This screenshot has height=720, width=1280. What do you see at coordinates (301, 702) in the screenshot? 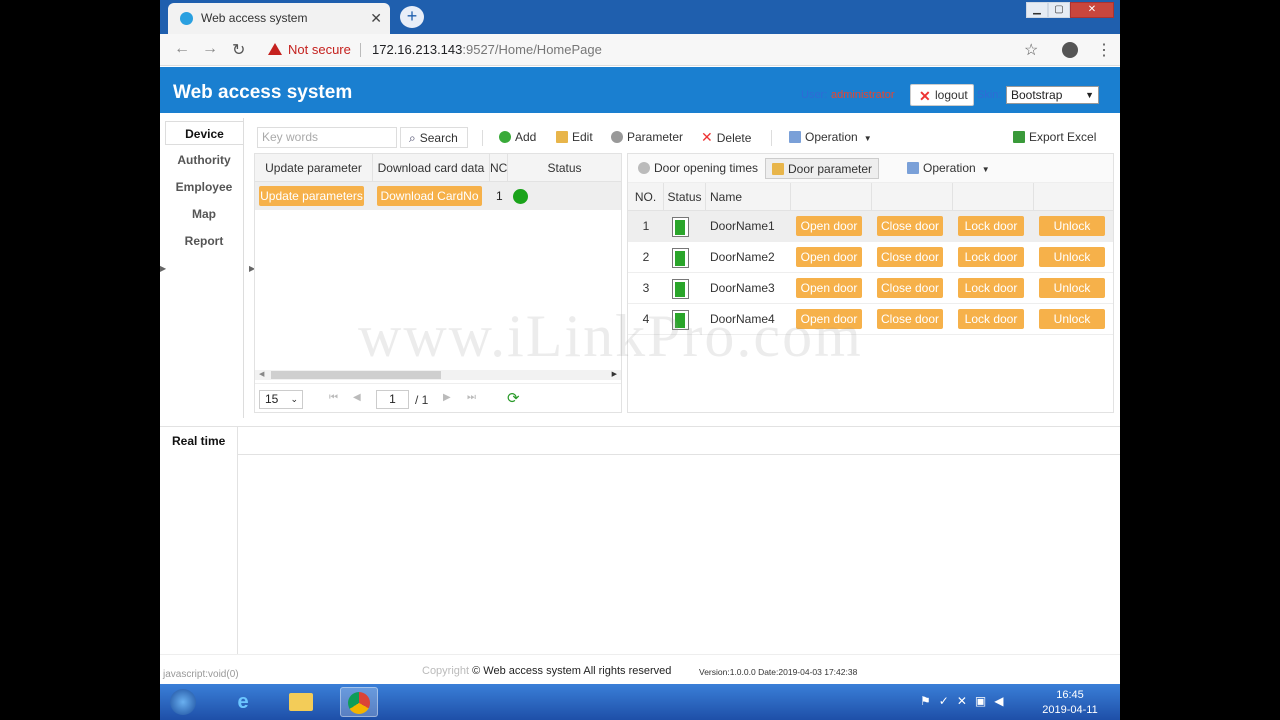
I see `explorer-taskbar-icon` at bounding box center [301, 702].